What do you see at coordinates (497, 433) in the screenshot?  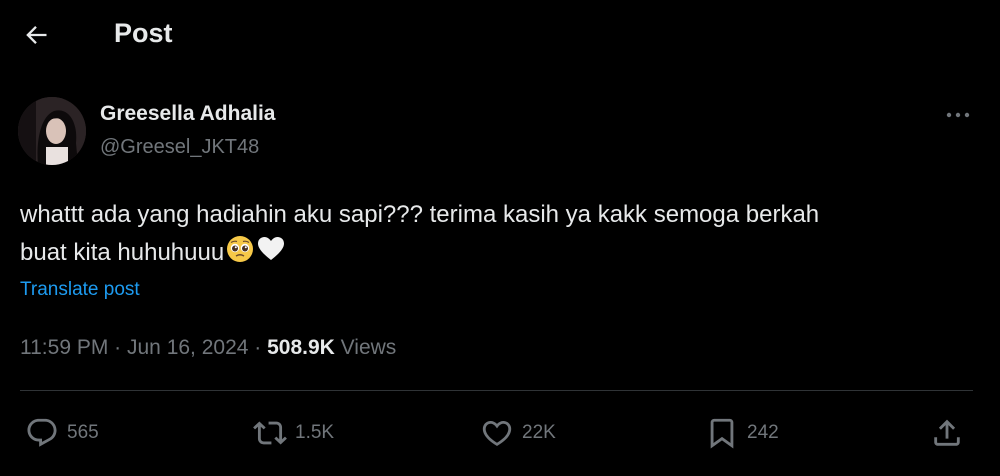 I see `heart-icon` at bounding box center [497, 433].